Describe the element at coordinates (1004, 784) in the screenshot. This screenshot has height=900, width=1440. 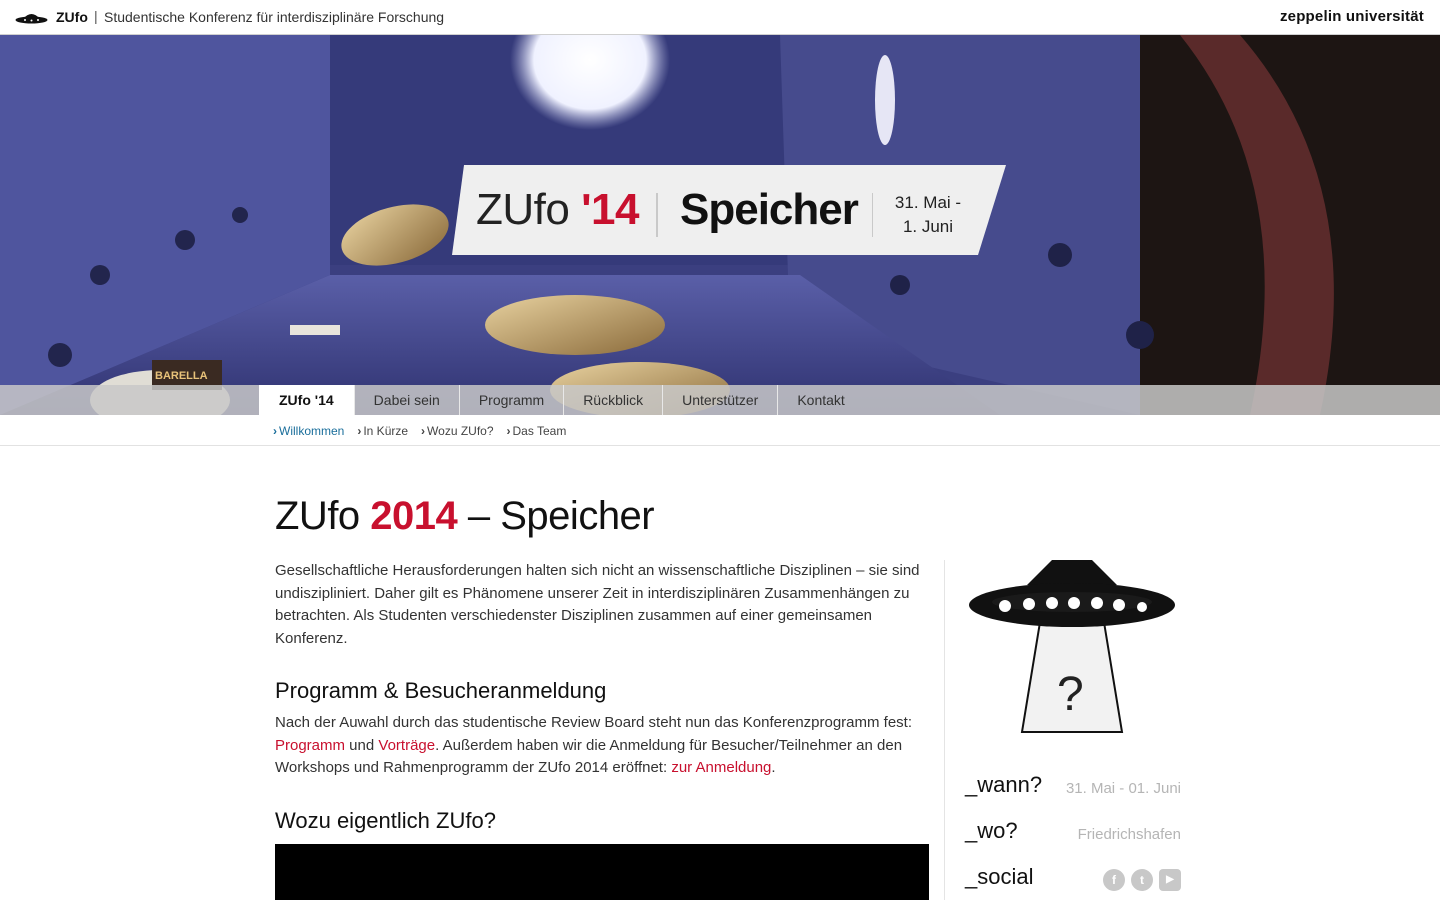
I see `when-label: _wann?` at that location.